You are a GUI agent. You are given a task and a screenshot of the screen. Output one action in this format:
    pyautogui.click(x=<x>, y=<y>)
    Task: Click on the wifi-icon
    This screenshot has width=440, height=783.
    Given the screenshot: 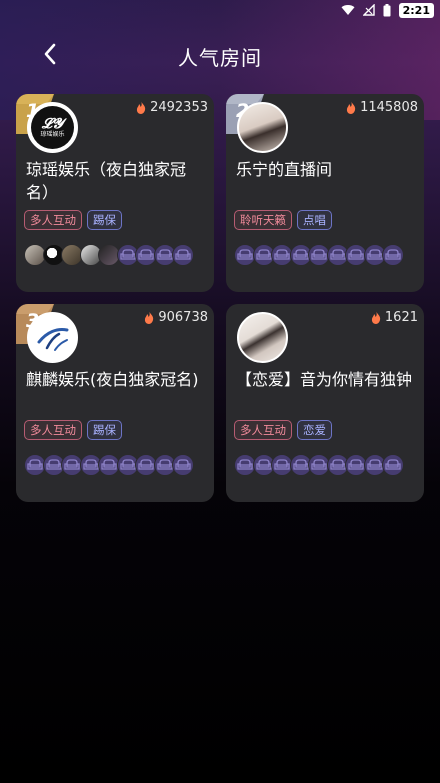 What is the action you would take?
    pyautogui.click(x=348, y=10)
    